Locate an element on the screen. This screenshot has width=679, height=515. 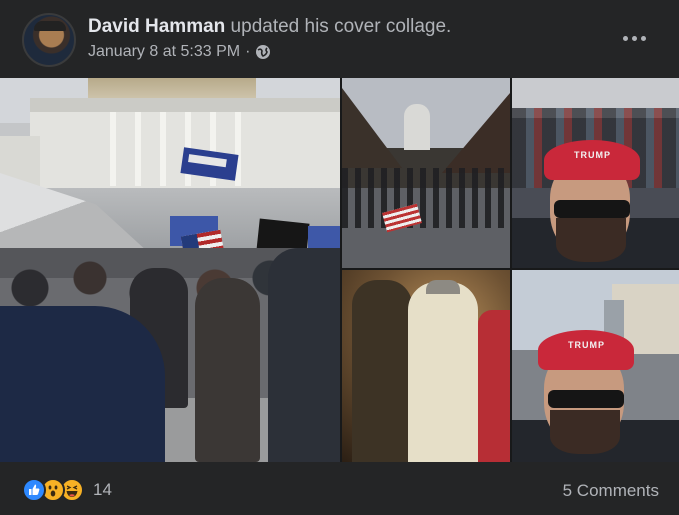
globe-icon is located at coordinates (263, 52).